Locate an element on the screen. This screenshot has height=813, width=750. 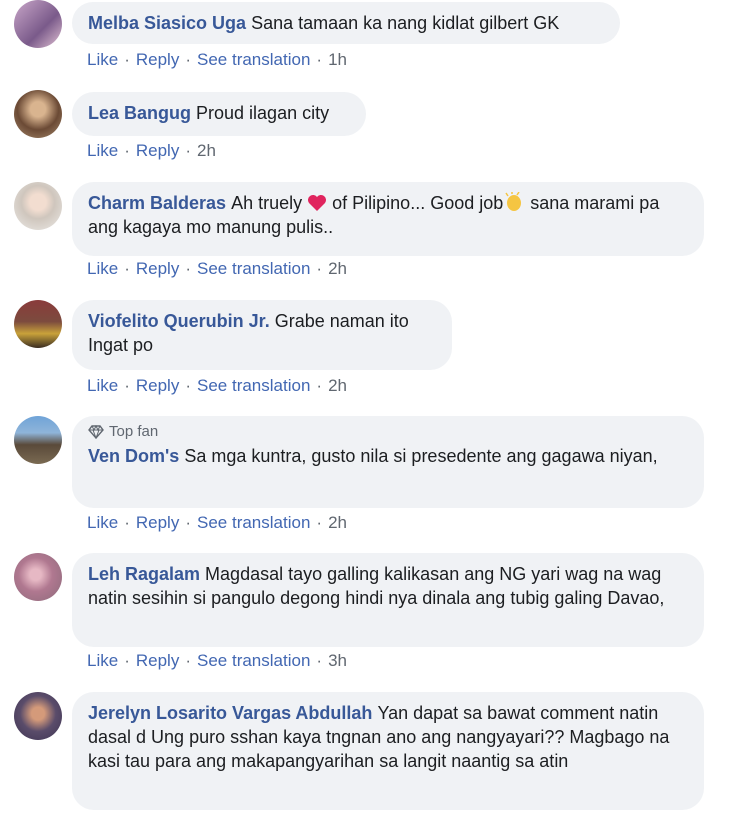
top-fan-badge: Top fan is located at coordinates (388, 432).